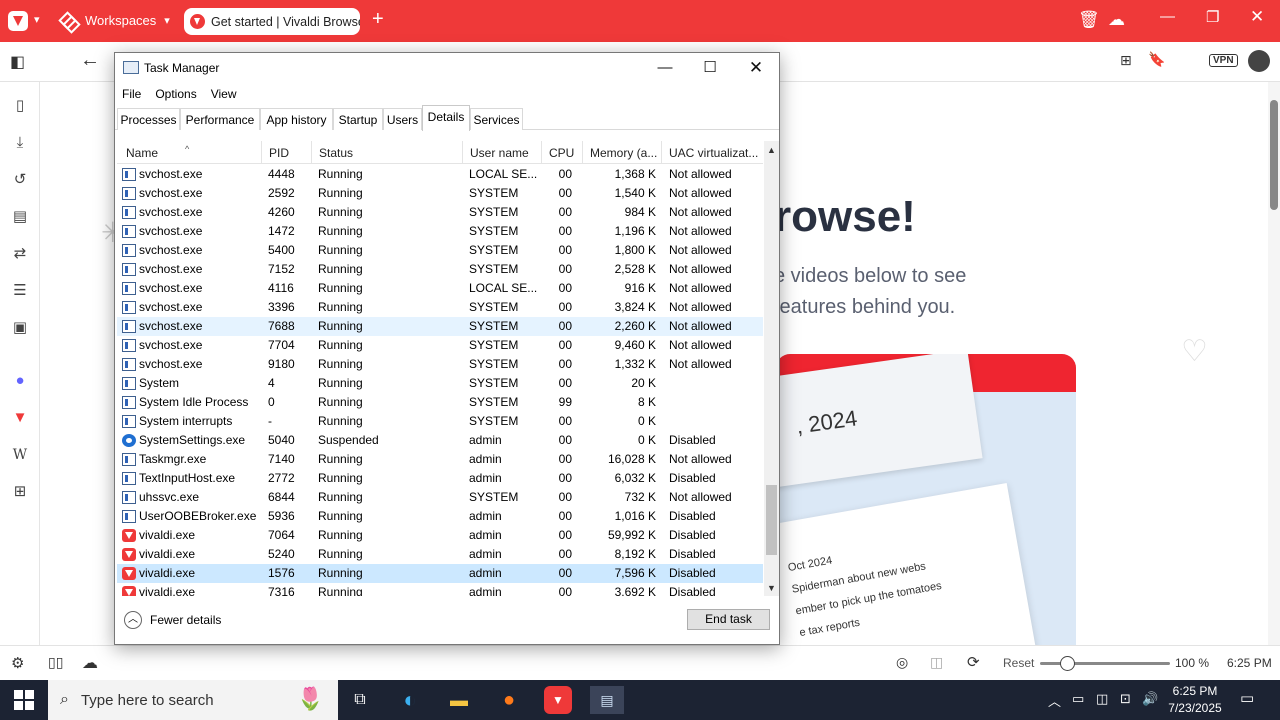  What do you see at coordinates (20, 492) in the screenshot?
I see `add-panel-icon: ⊞` at bounding box center [20, 492].